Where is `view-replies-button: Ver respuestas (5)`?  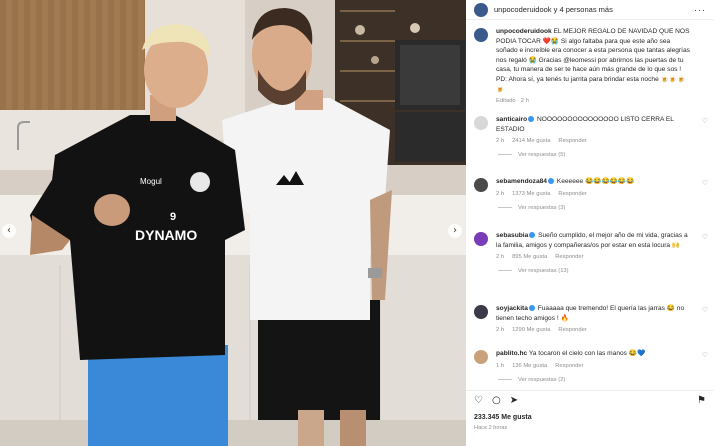 view-replies-button: Ver respuestas (5) is located at coordinates (594, 155).